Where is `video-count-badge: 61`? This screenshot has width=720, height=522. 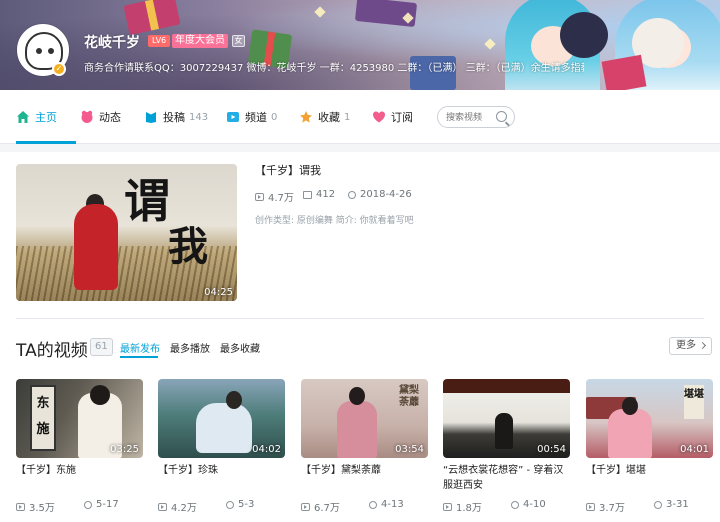
video-count-badge: 61 is located at coordinates (101, 347).